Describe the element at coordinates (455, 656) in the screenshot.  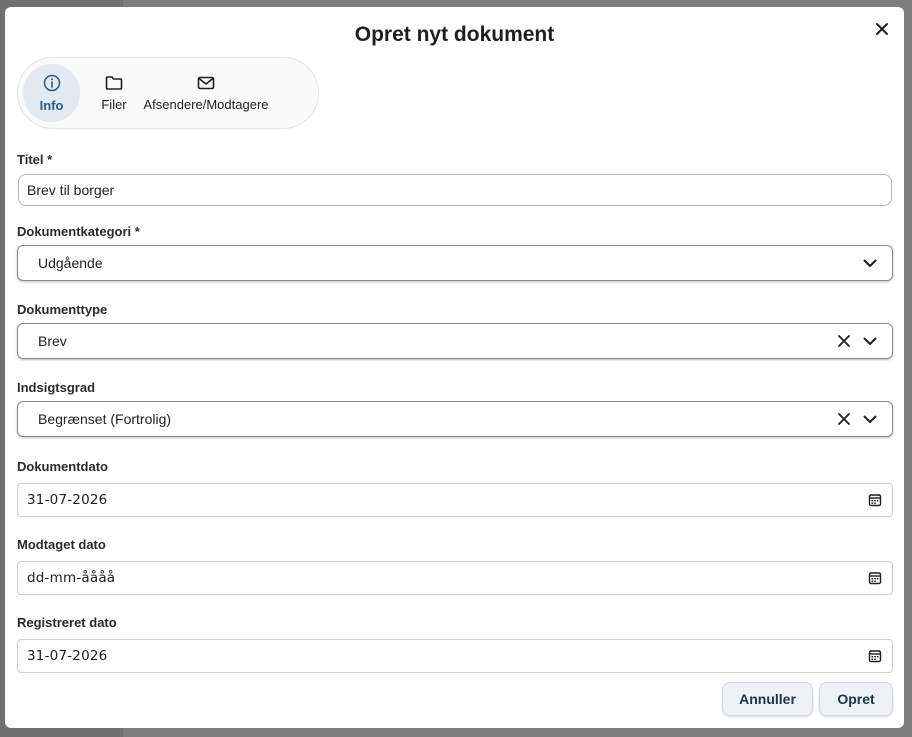
I see `registered-date-input: 31-07-2026` at that location.